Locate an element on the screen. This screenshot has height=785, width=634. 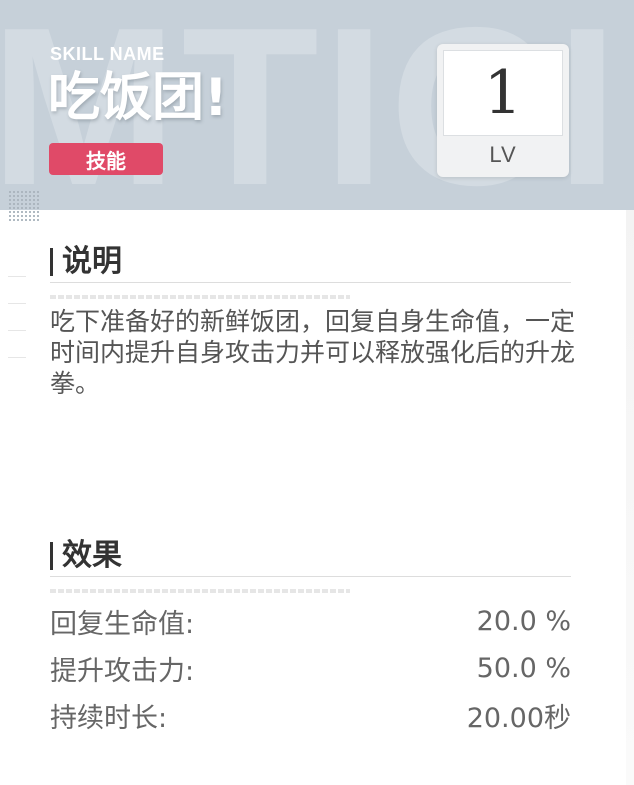
effect-row: 回复生命值: 20.0 % is located at coordinates (310, 621).